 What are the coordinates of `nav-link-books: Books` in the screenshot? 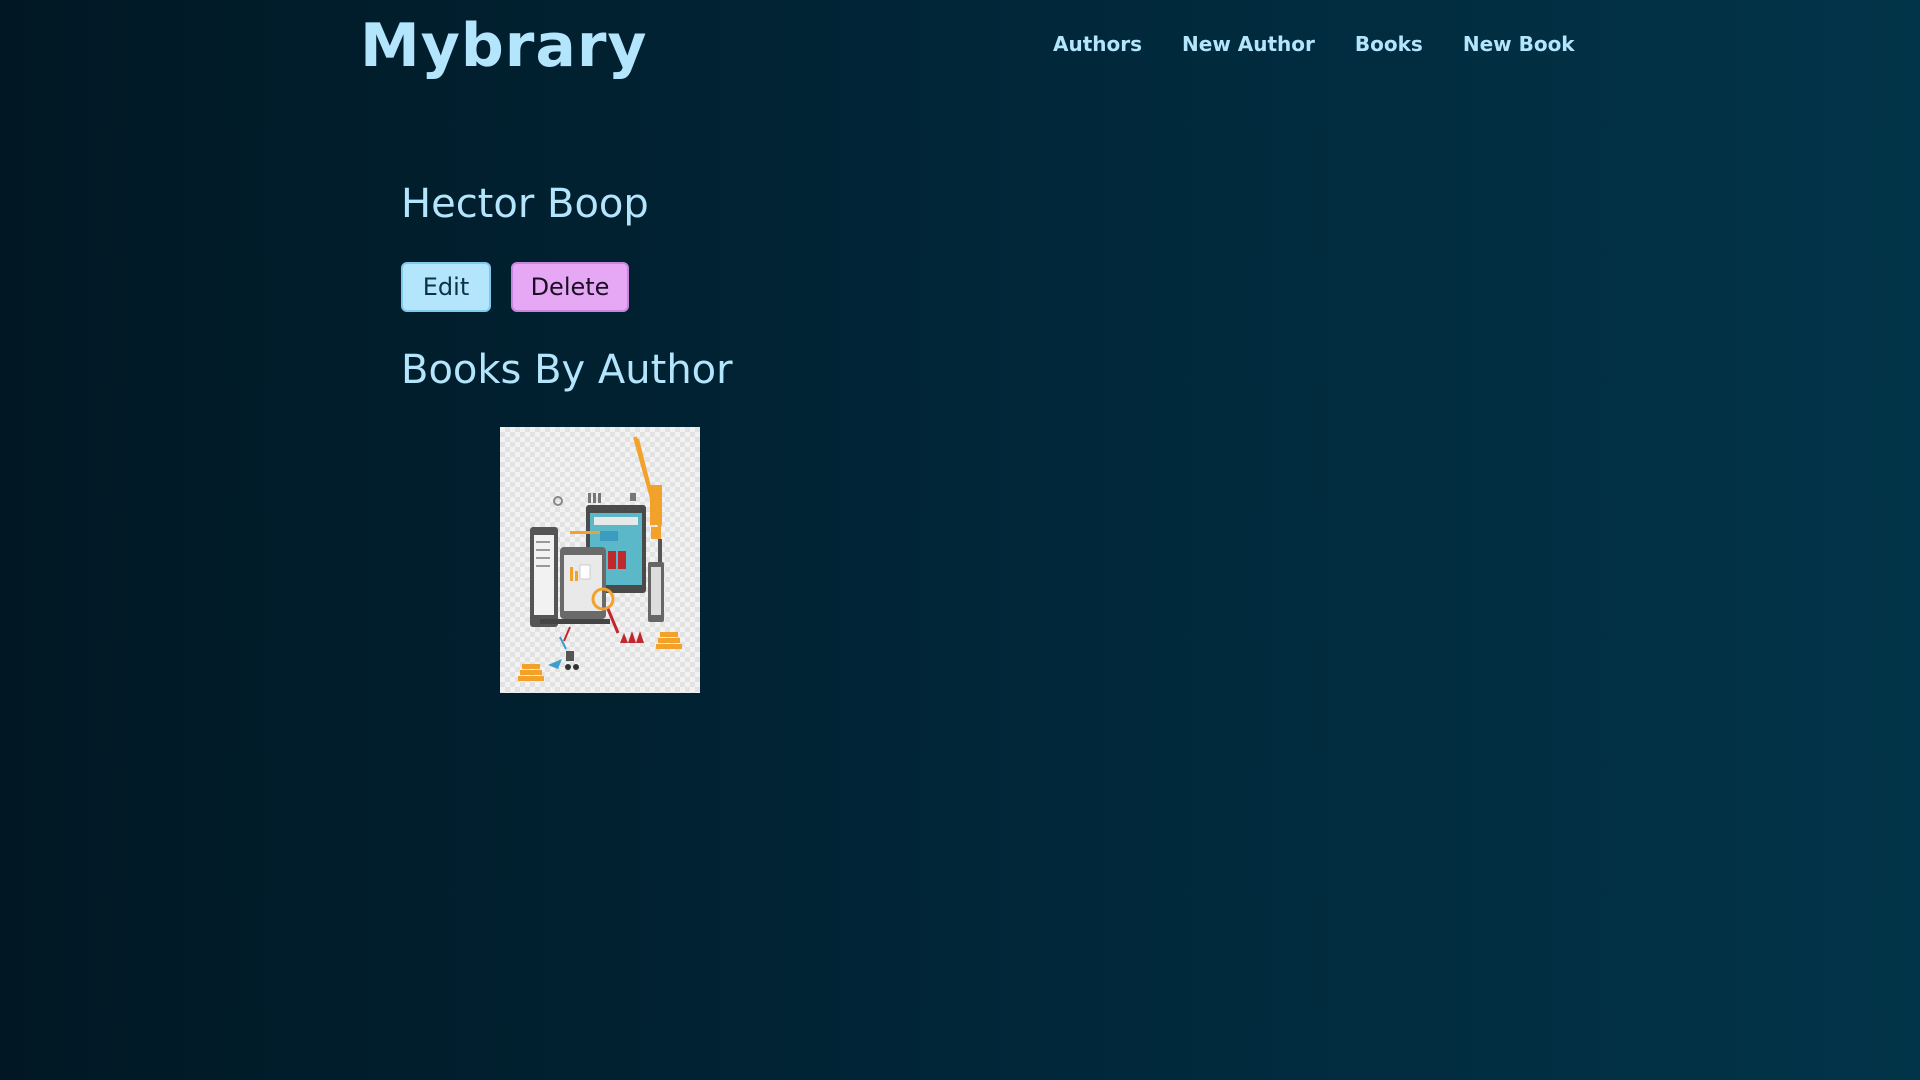 It's located at (1389, 44).